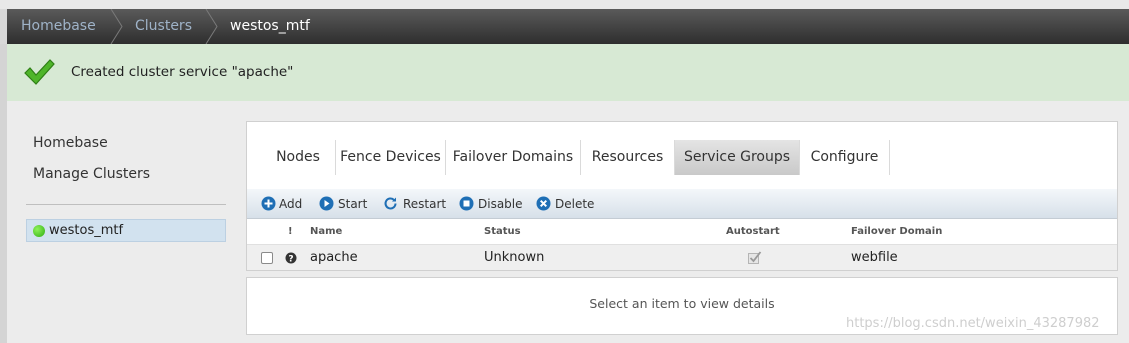 This screenshot has width=1129, height=343. What do you see at coordinates (3, 26) in the screenshot?
I see `left-strip` at bounding box center [3, 26].